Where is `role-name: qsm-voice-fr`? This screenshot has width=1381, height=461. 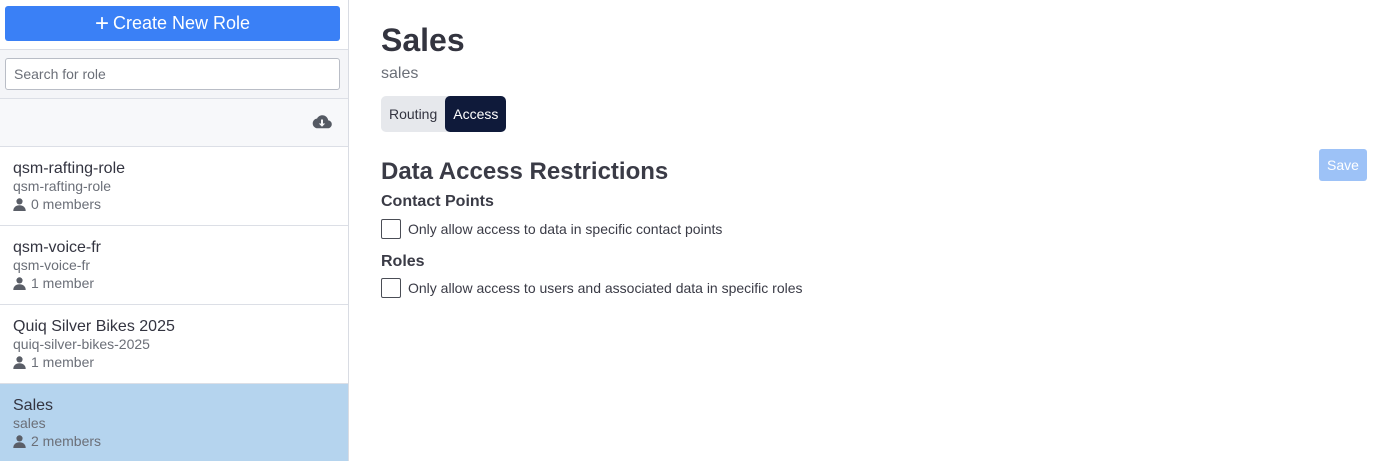
role-name: qsm-voice-fr is located at coordinates (57, 247).